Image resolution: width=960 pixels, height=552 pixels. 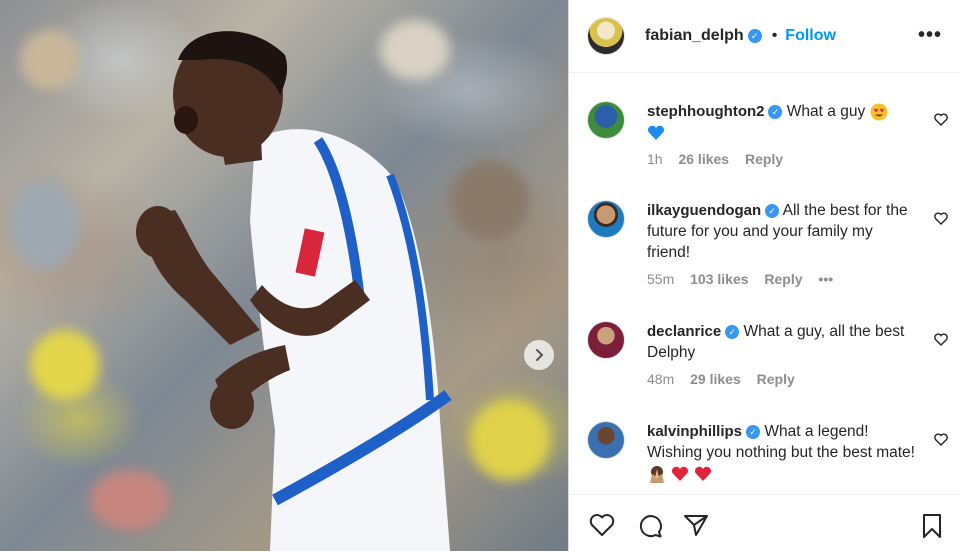 What do you see at coordinates (764, 523) in the screenshot?
I see `post-actions-bar` at bounding box center [764, 523].